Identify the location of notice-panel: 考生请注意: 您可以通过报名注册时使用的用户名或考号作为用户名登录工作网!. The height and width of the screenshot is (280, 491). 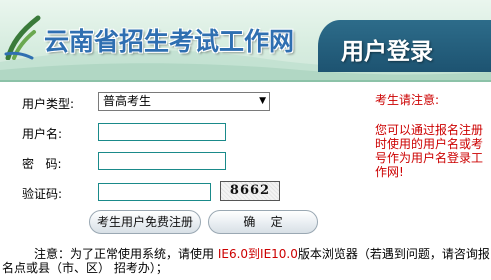
(430, 136).